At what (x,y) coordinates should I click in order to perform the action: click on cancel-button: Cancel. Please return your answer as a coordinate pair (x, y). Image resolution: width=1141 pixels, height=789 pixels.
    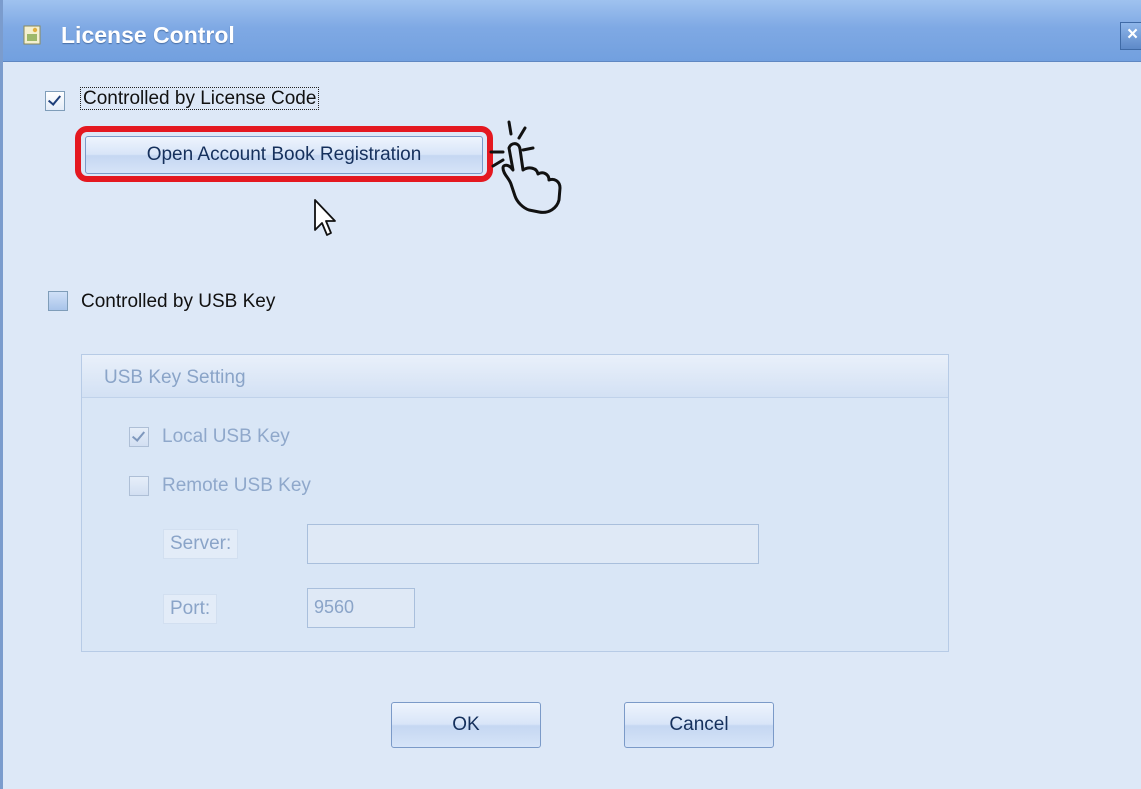
    Looking at the image, I should click on (699, 725).